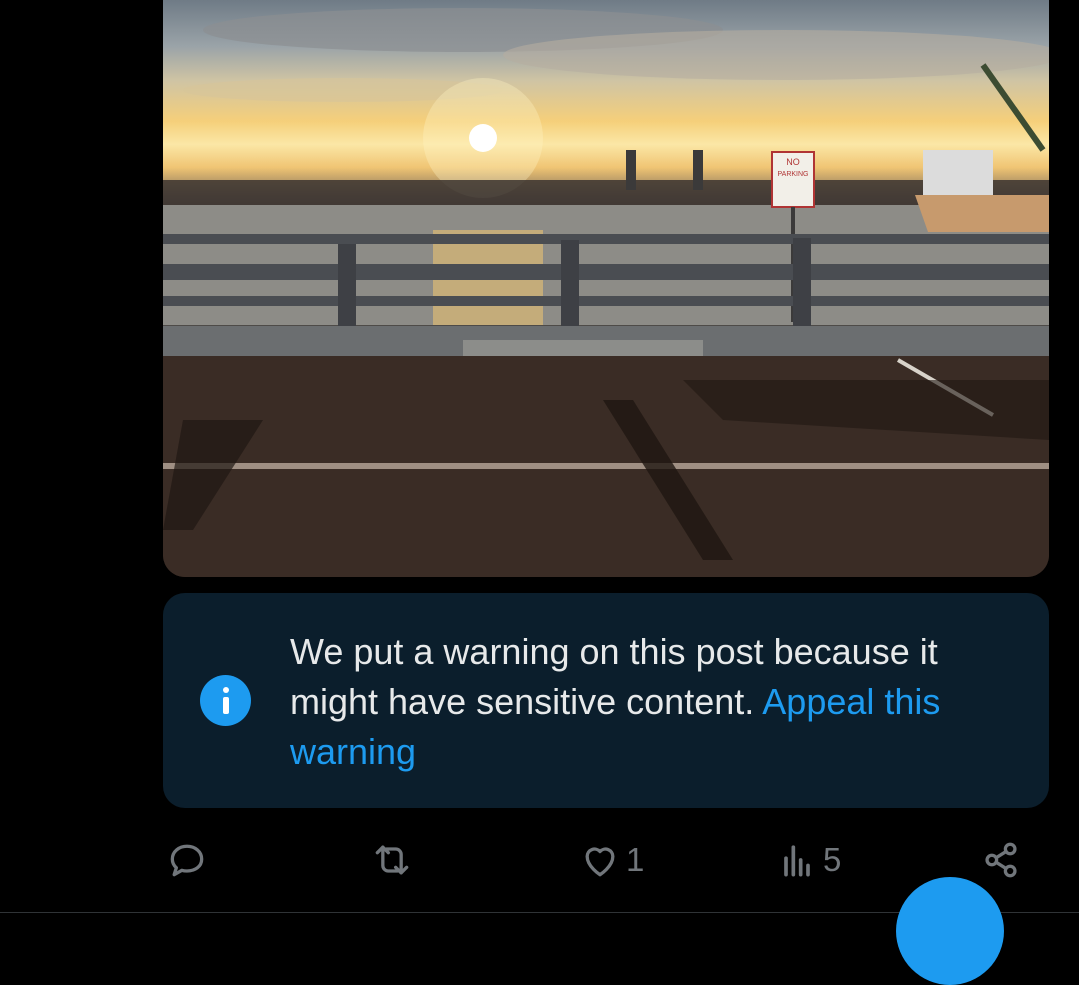  I want to click on views-button: 5, so click(808, 860).